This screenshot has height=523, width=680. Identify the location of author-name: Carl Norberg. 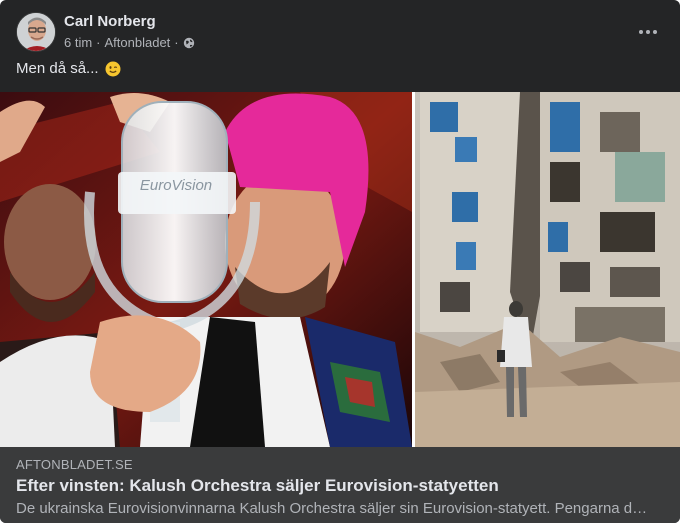
(110, 21).